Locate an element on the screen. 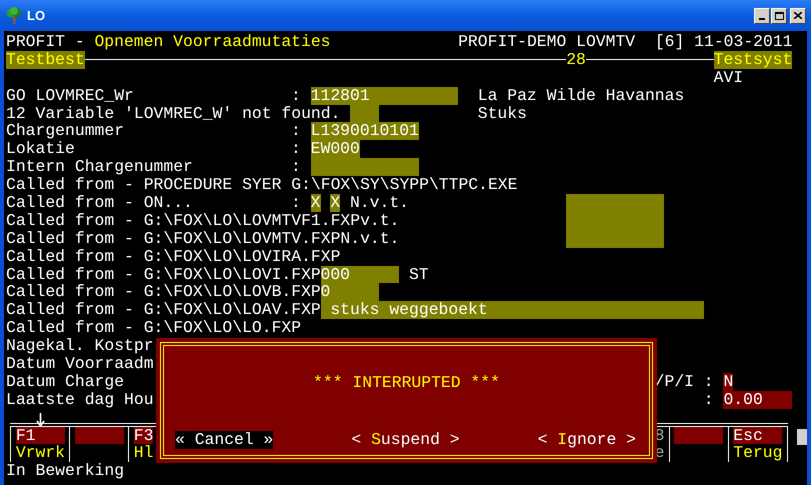 The width and height of the screenshot is (811, 485). screen-title: Opnemen Voorraadmutaties is located at coordinates (212, 42).